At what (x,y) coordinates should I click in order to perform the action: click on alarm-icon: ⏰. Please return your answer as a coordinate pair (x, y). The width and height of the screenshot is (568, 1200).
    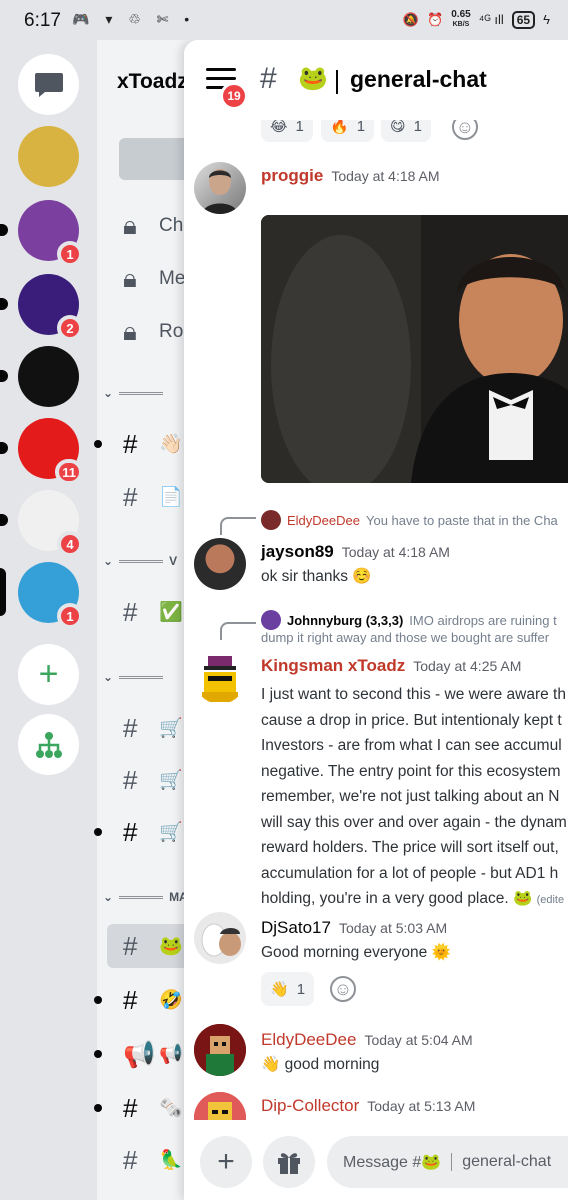
    Looking at the image, I should click on (435, 19).